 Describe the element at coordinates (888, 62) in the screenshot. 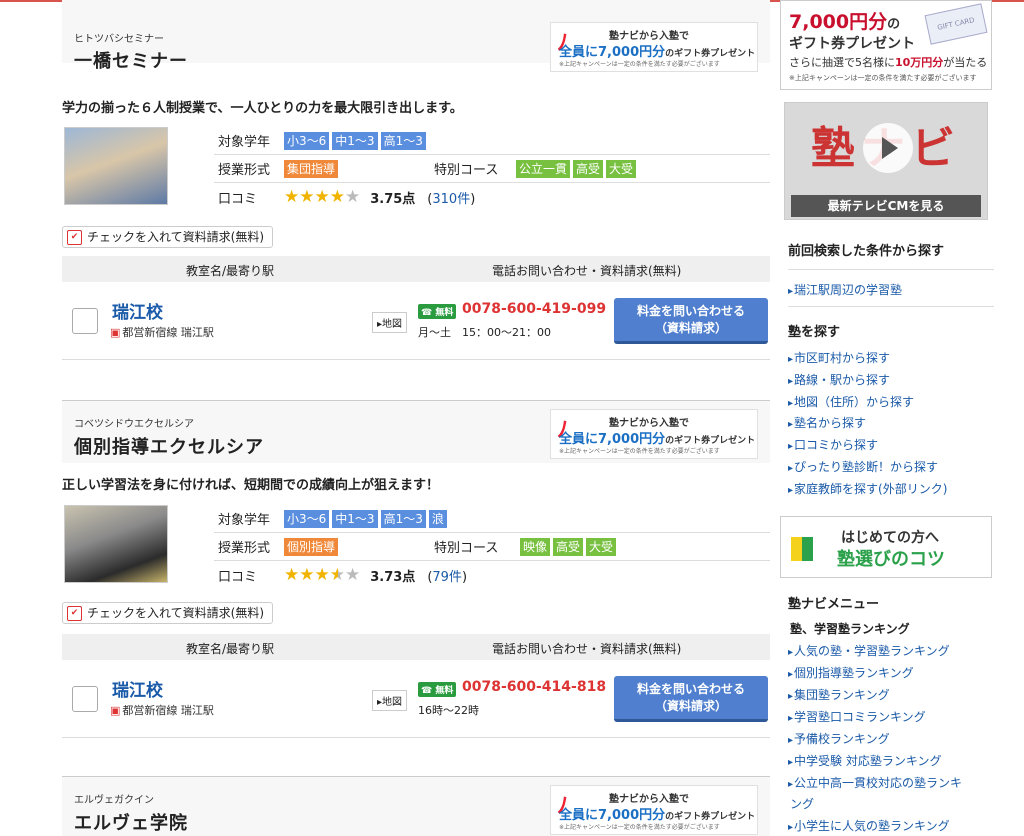

I see `gift-line3: さらに抽選で5名様に10万円分が当たる` at that location.